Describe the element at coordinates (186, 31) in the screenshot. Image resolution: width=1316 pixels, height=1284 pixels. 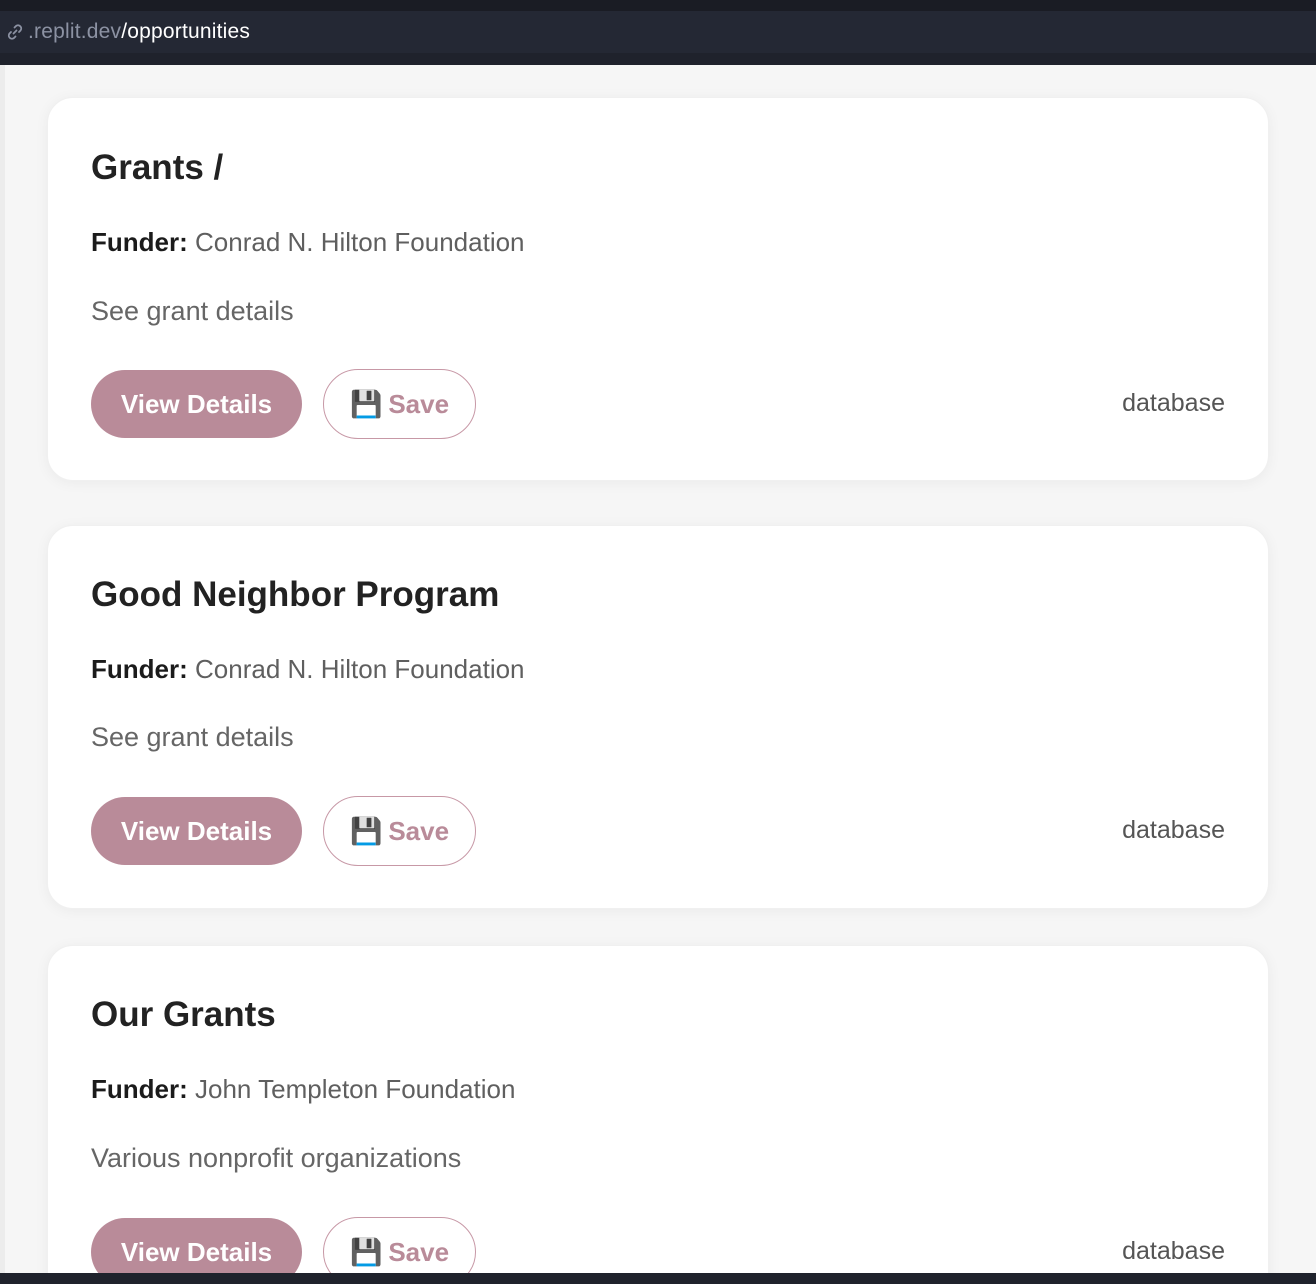
I see `url-path: /opportunities` at that location.